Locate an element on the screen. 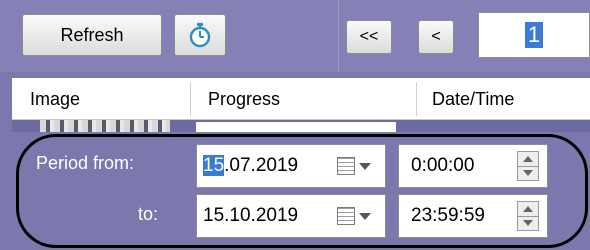 The height and width of the screenshot is (250, 590). stopwatch-button is located at coordinates (200, 35).